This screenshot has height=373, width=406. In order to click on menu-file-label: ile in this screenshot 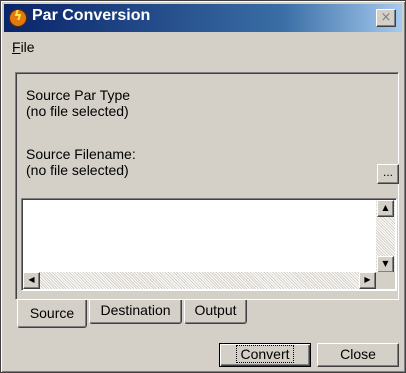, I will do `click(27, 47)`.